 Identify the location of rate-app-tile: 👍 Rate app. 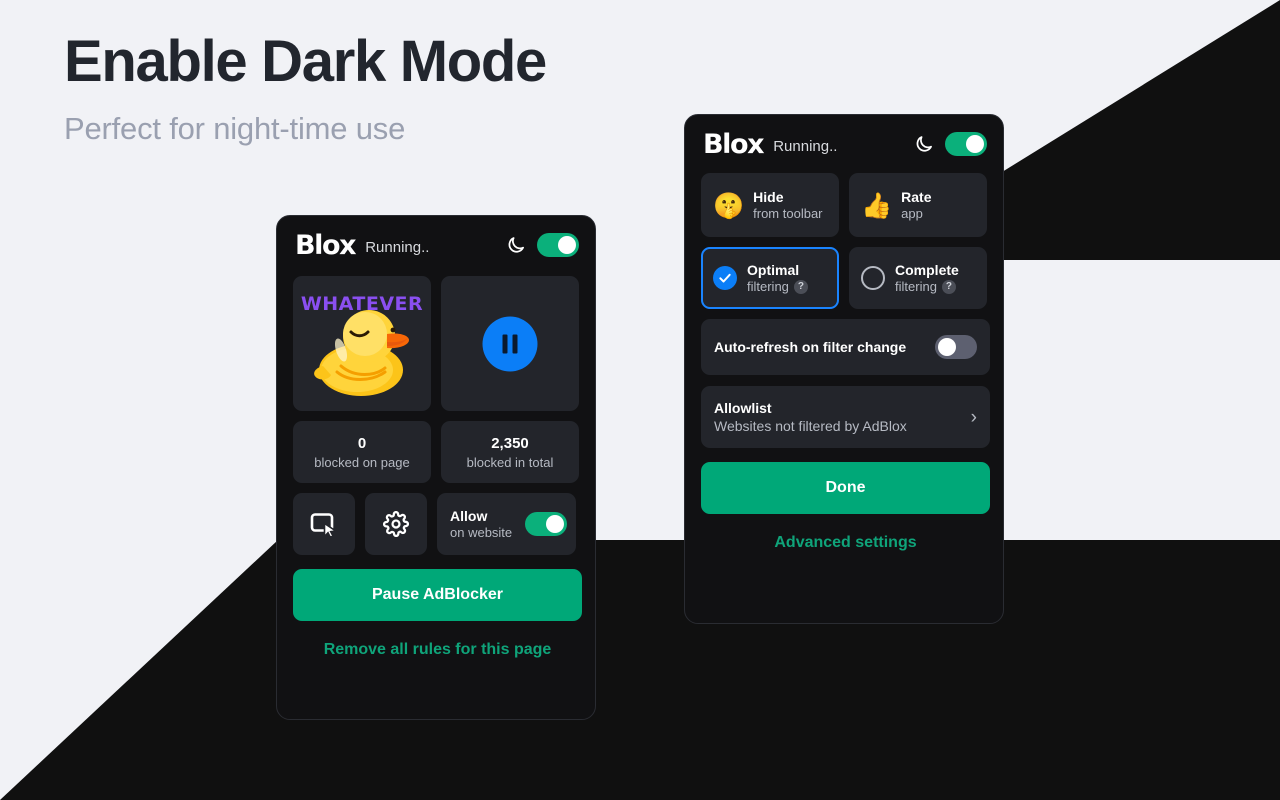
(918, 205).